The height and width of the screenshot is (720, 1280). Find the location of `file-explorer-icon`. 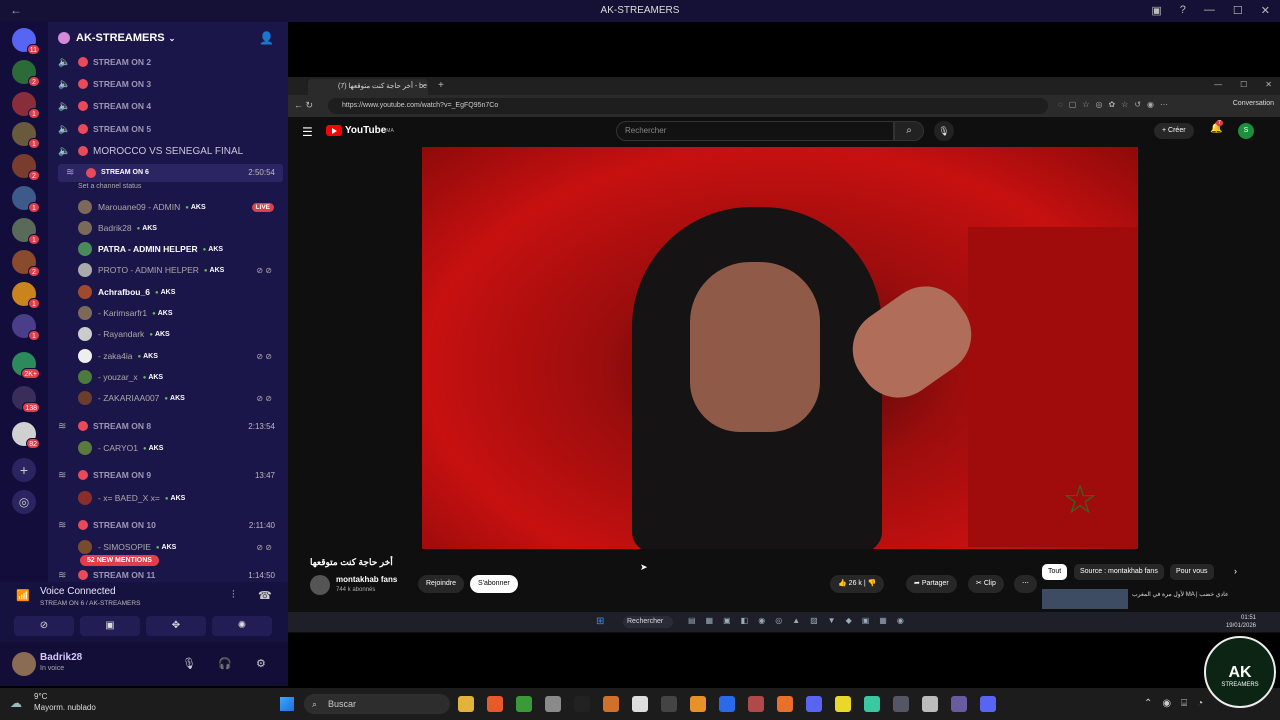

file-explorer-icon is located at coordinates (466, 704).